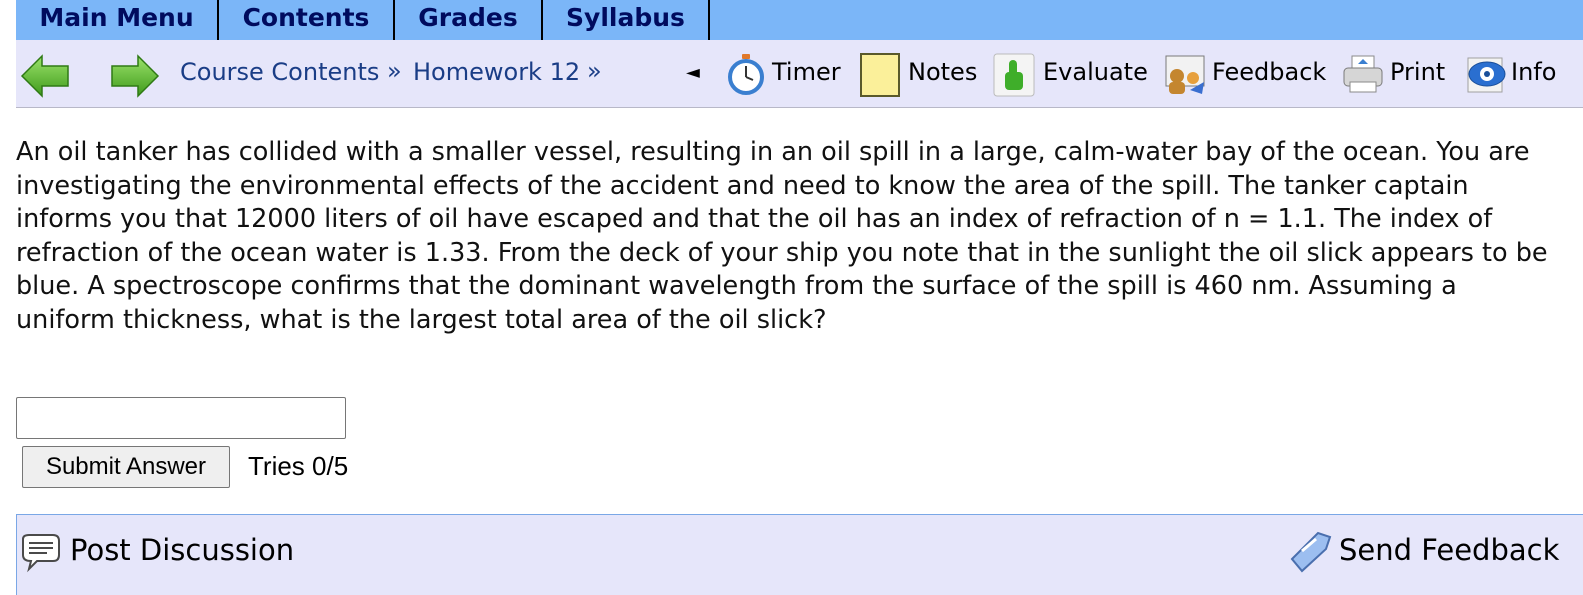 Image resolution: width=1583 pixels, height=595 pixels. Describe the element at coordinates (307, 20) in the screenshot. I see `tab-contents: Contents` at that location.